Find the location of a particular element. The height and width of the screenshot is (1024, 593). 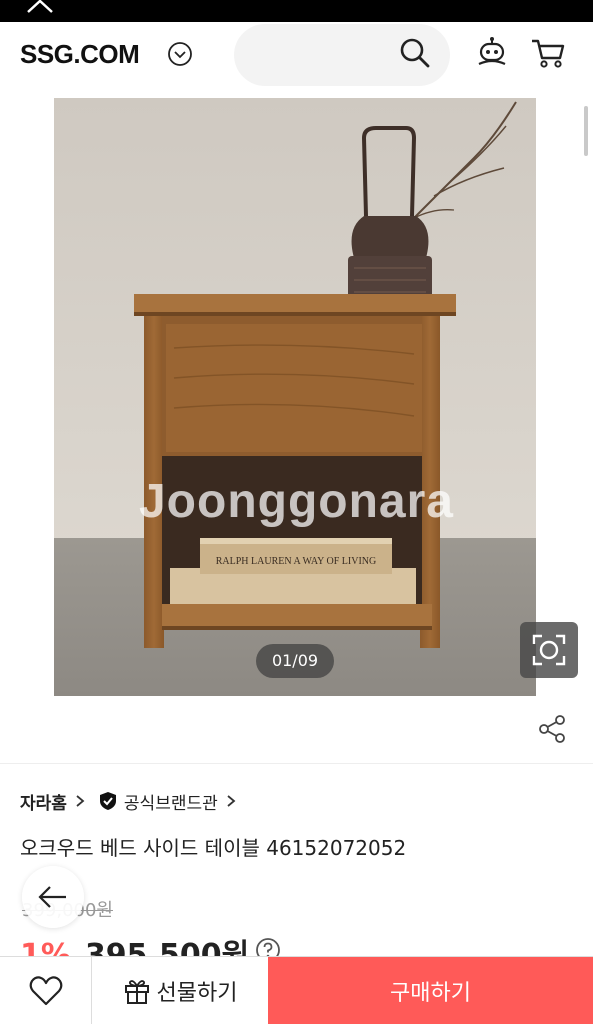

brand-row: 자라홈 공식브랜드관 is located at coordinates (128, 801).